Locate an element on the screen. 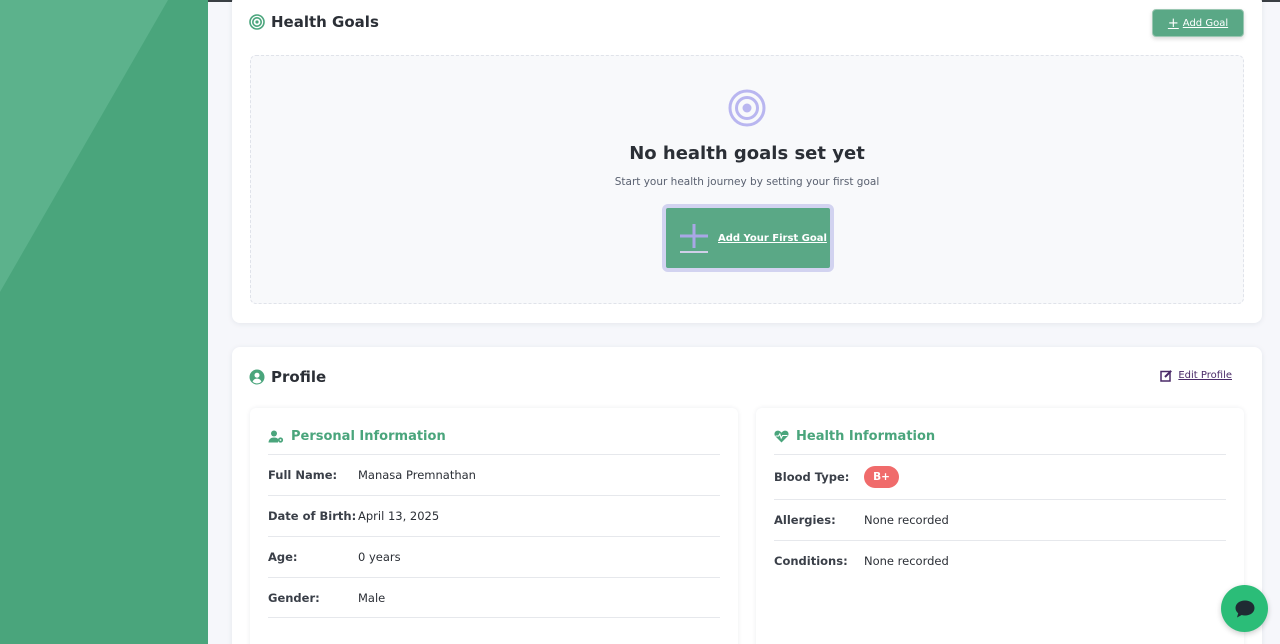  edit-profile-button: Edit Profile is located at coordinates (1196, 375).